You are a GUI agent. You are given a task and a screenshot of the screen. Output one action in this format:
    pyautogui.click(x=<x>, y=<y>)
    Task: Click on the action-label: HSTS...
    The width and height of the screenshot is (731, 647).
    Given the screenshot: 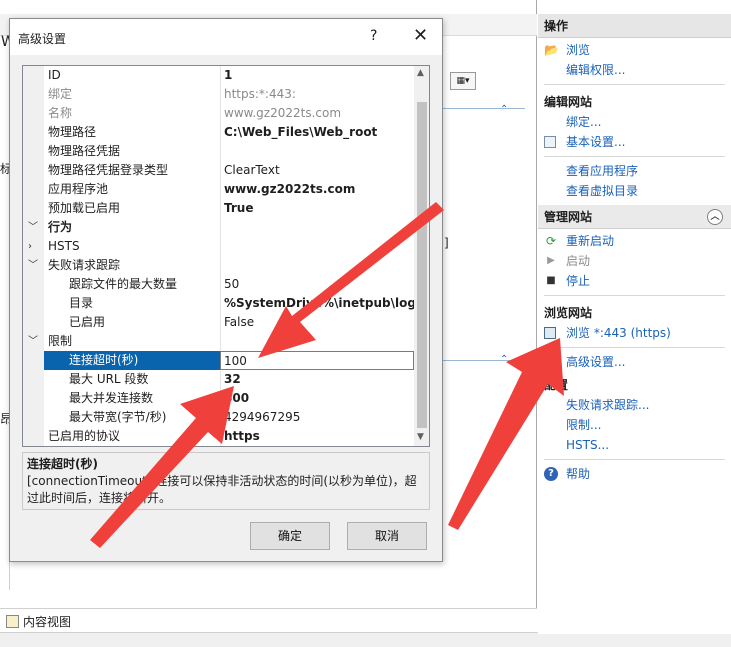 What is the action you would take?
    pyautogui.click(x=588, y=445)
    